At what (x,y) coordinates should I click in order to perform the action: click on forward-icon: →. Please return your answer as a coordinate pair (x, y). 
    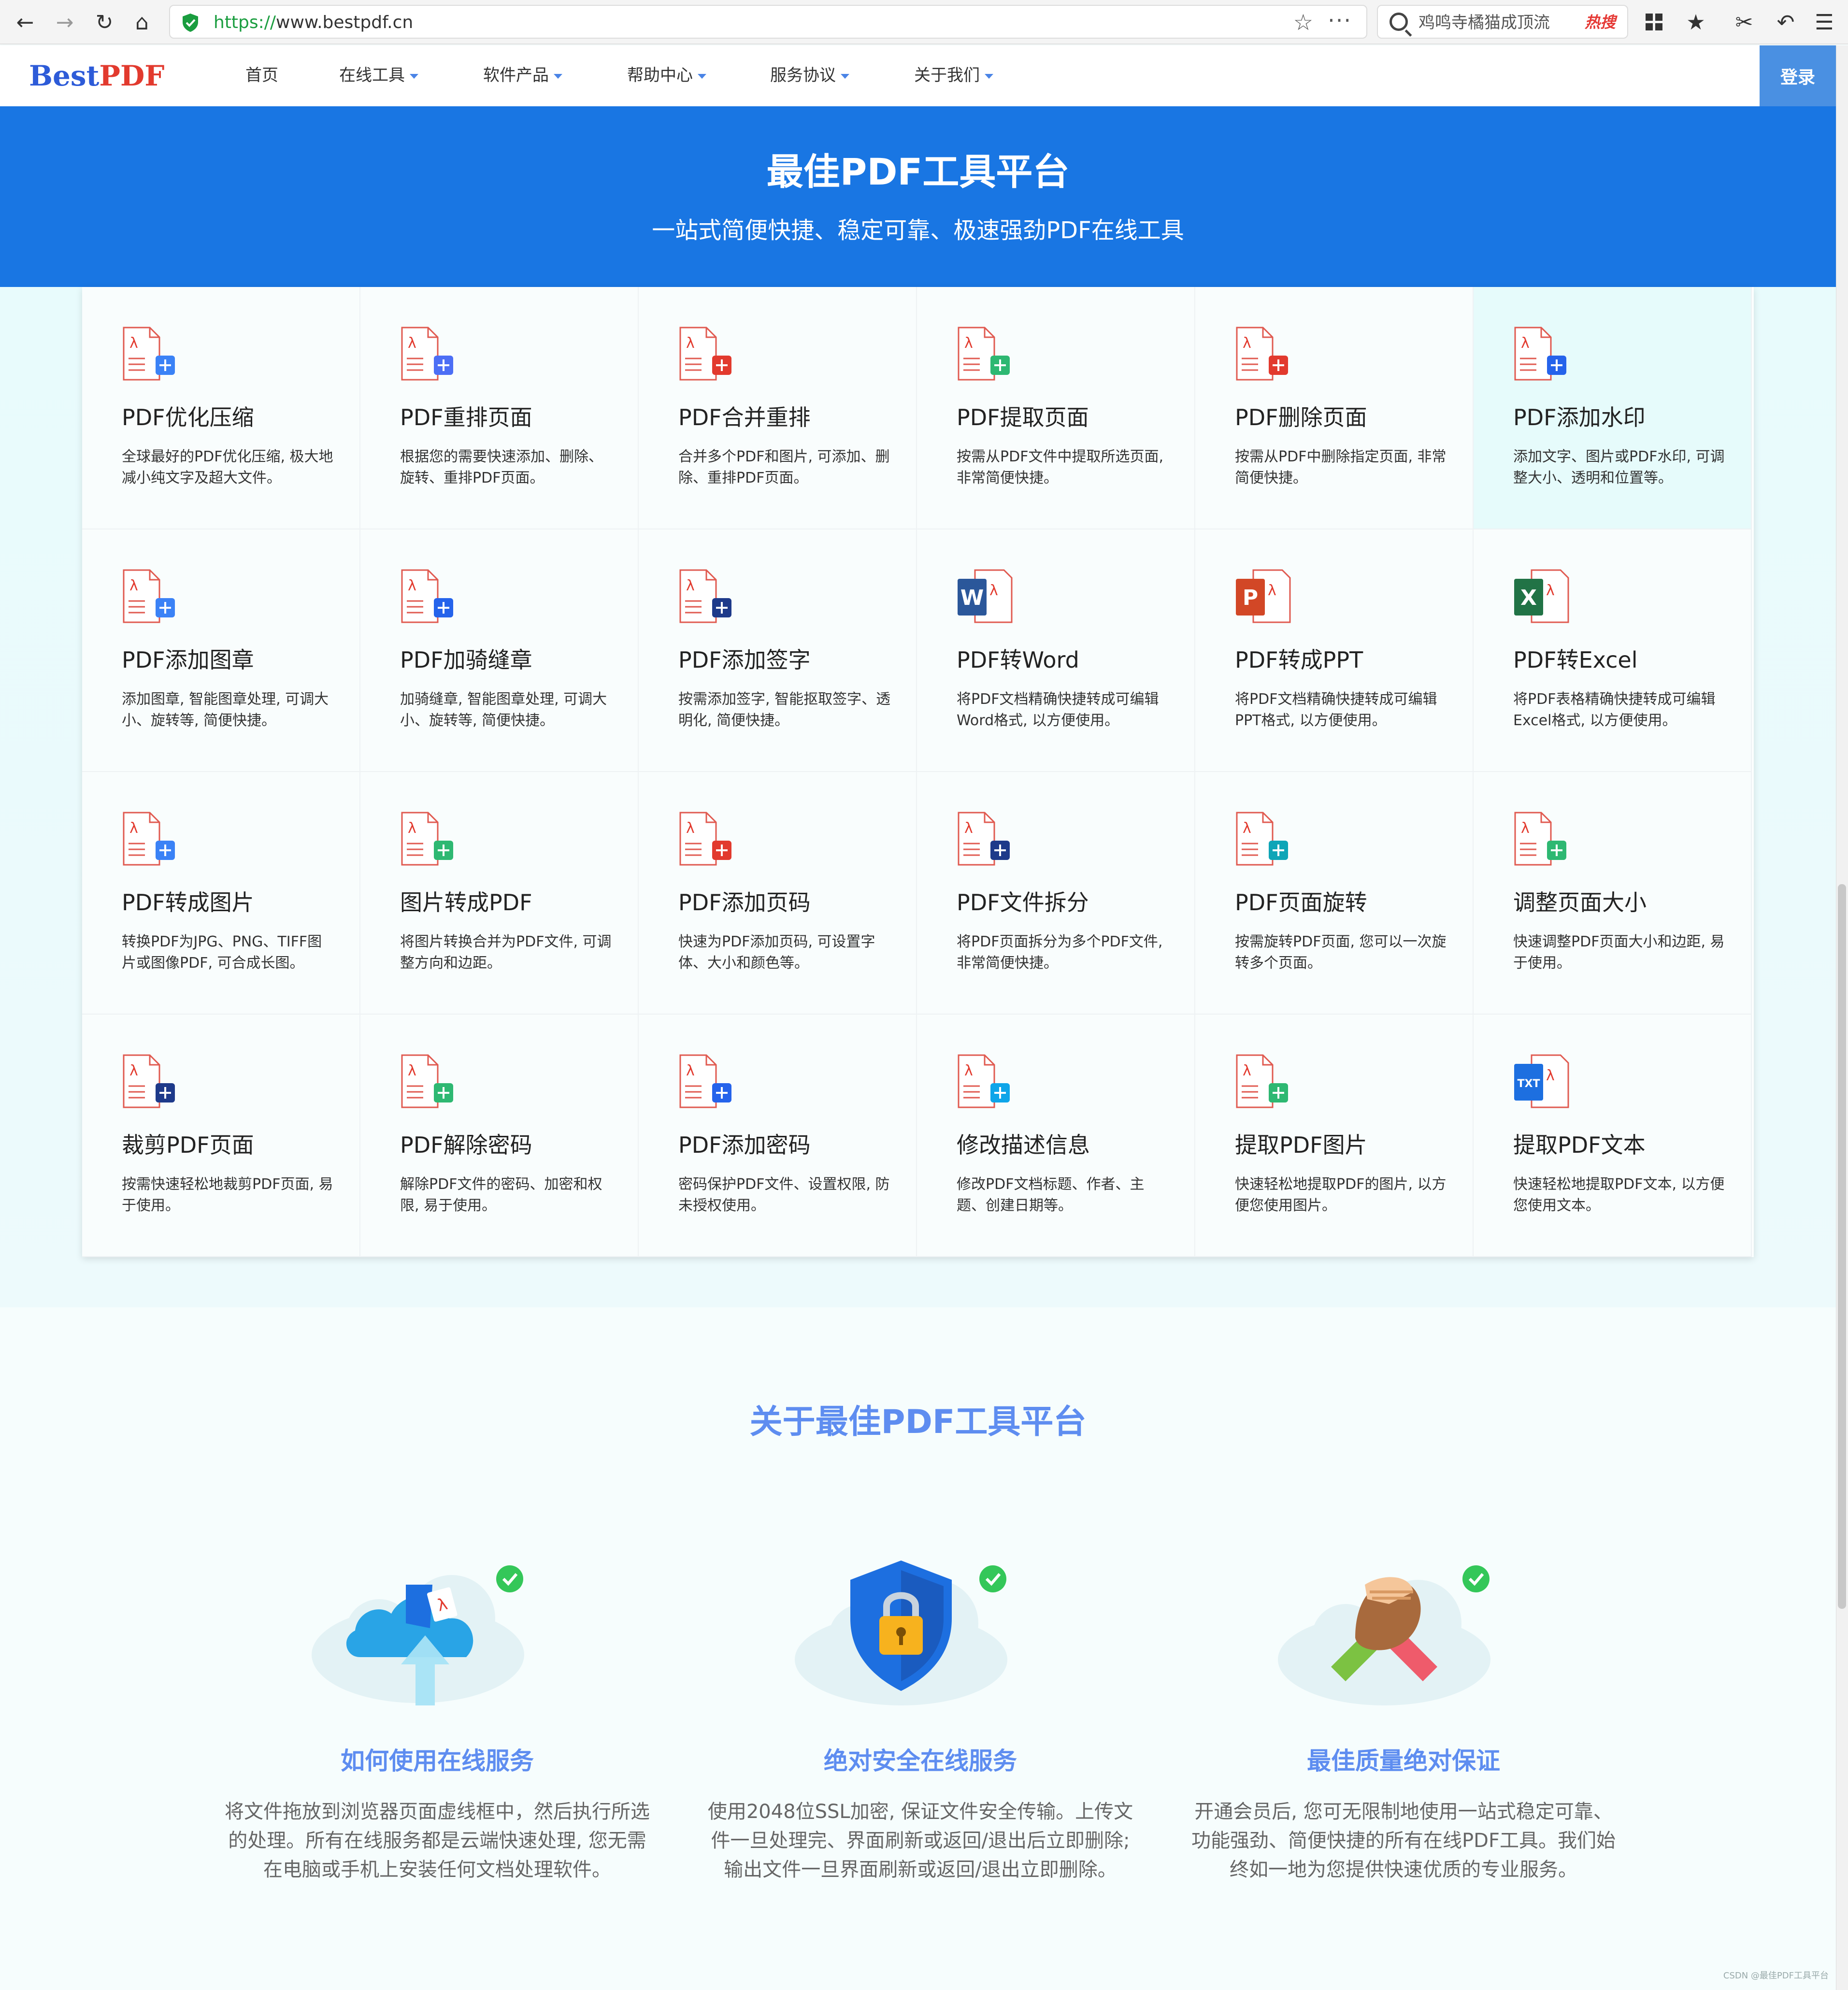
    Looking at the image, I should click on (64, 22).